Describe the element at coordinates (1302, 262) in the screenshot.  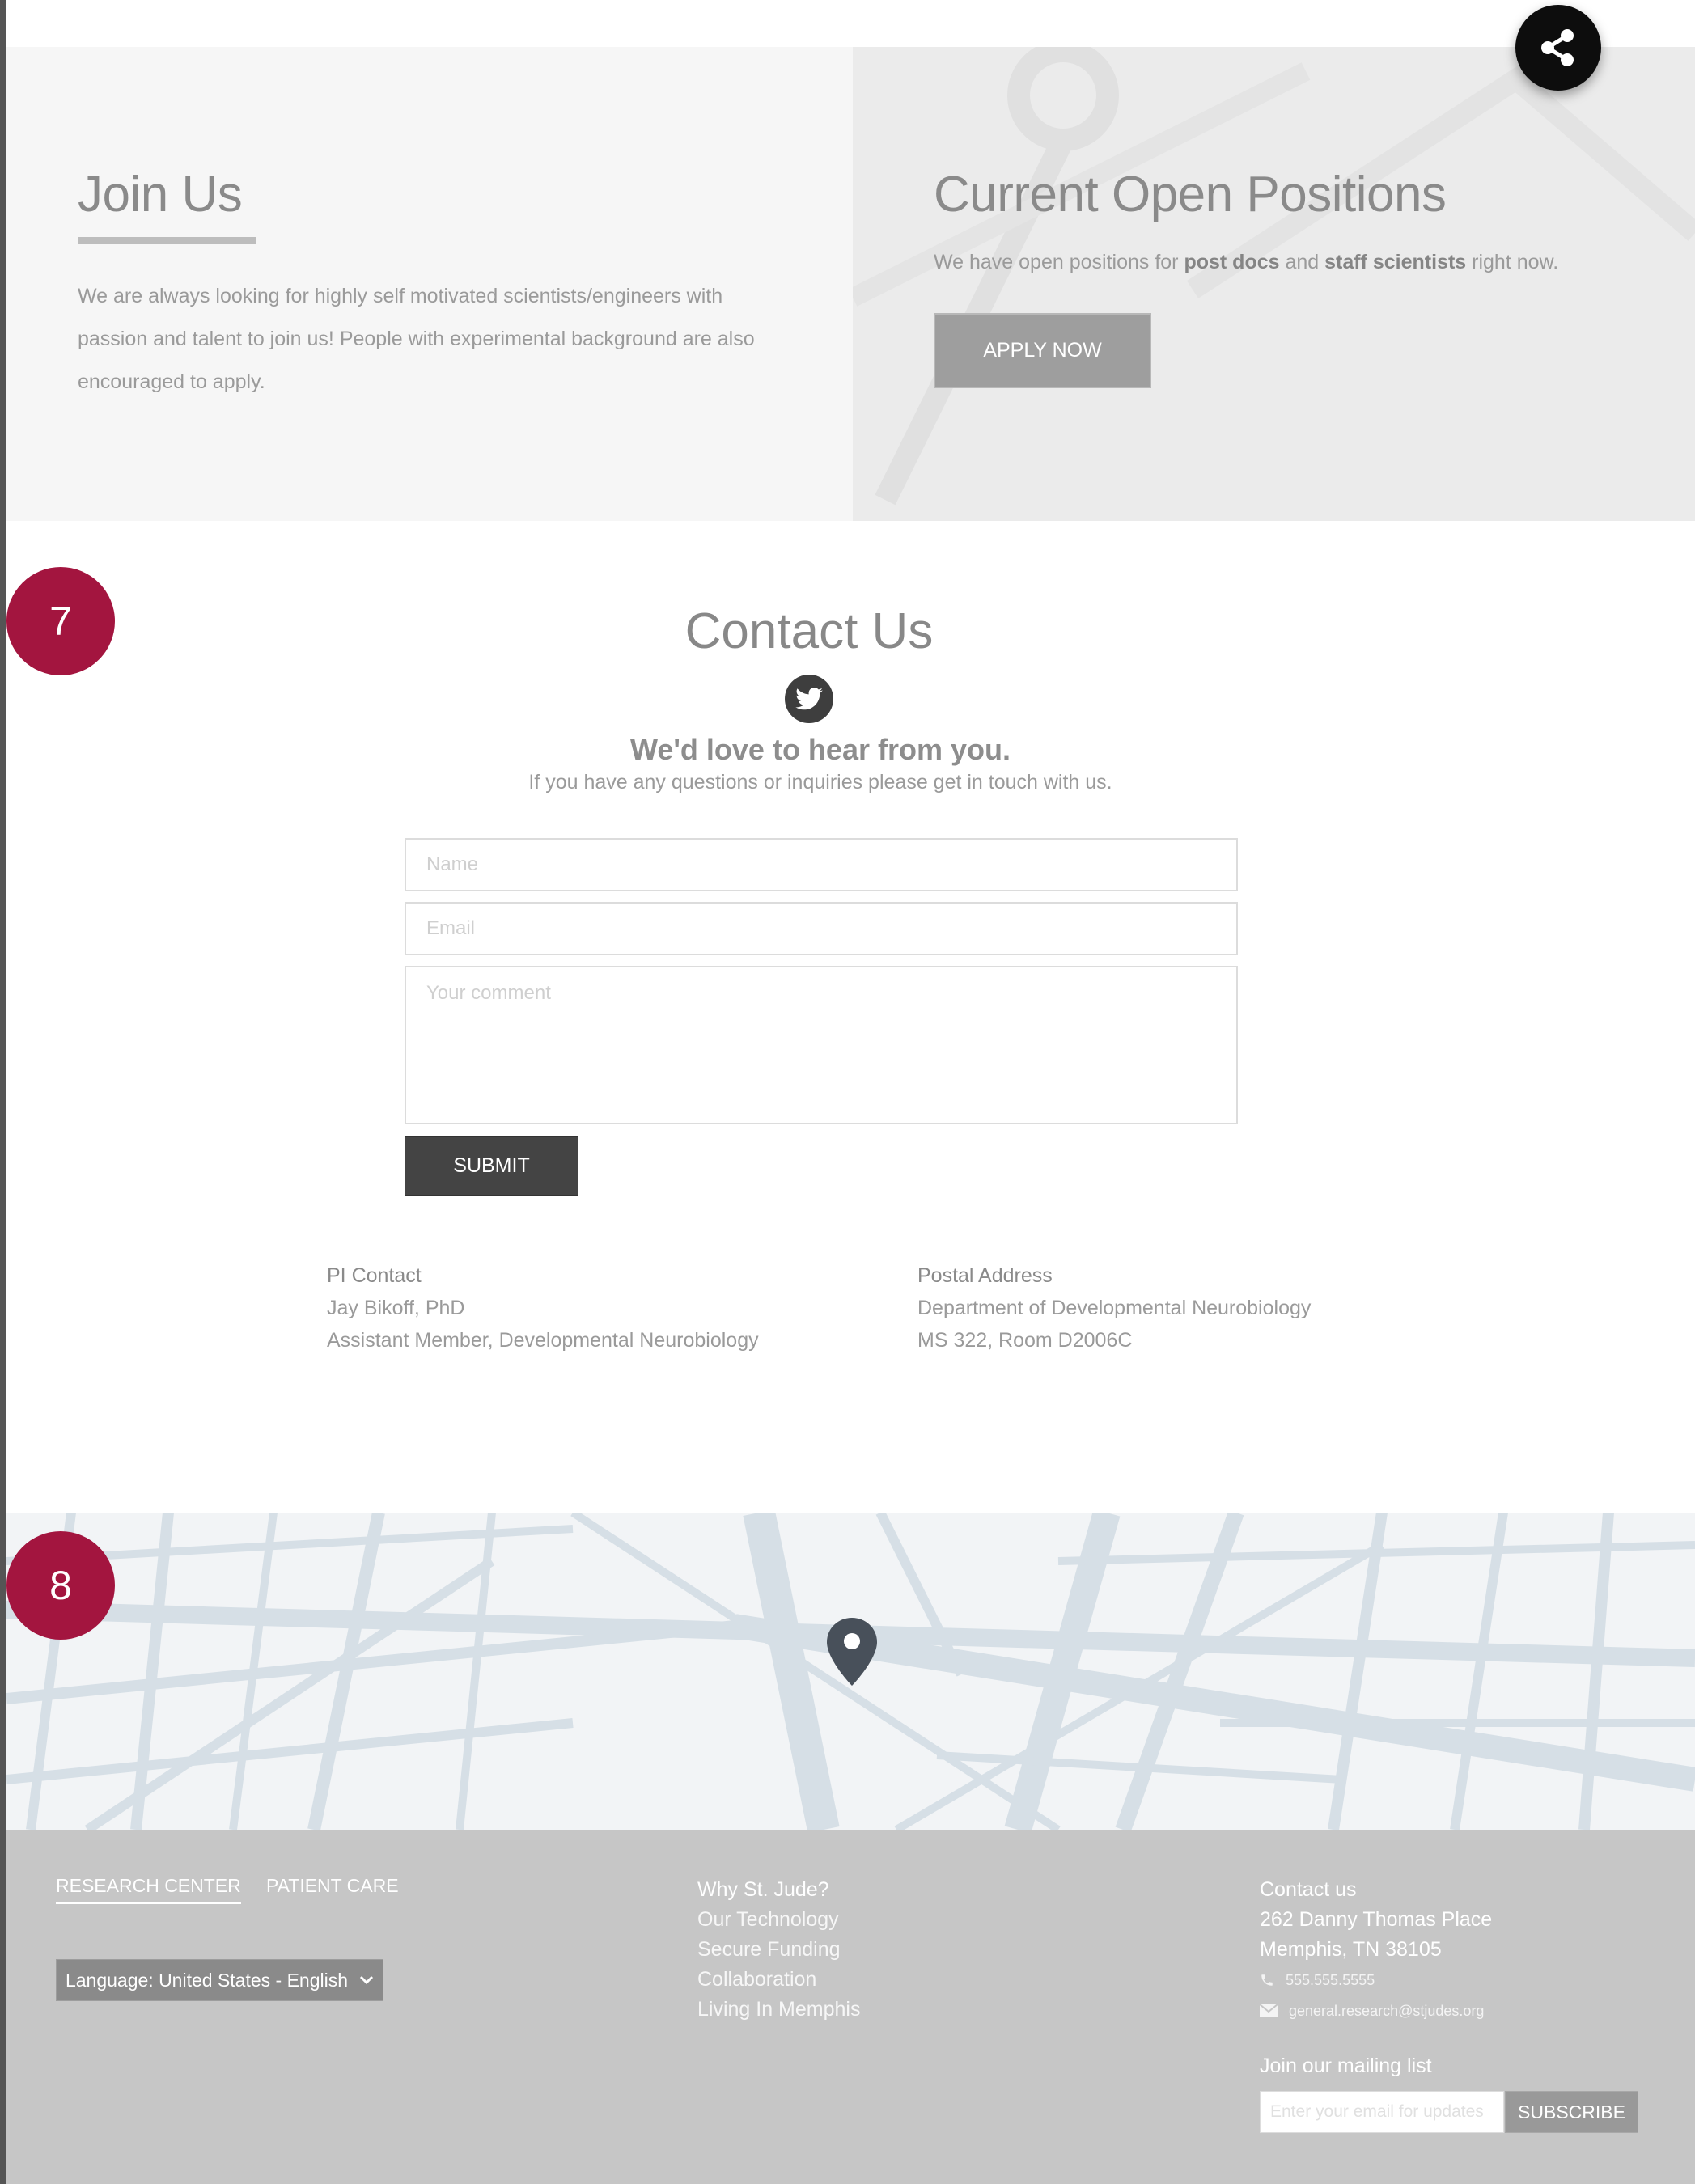
I see `positions-text-mid: and` at that location.